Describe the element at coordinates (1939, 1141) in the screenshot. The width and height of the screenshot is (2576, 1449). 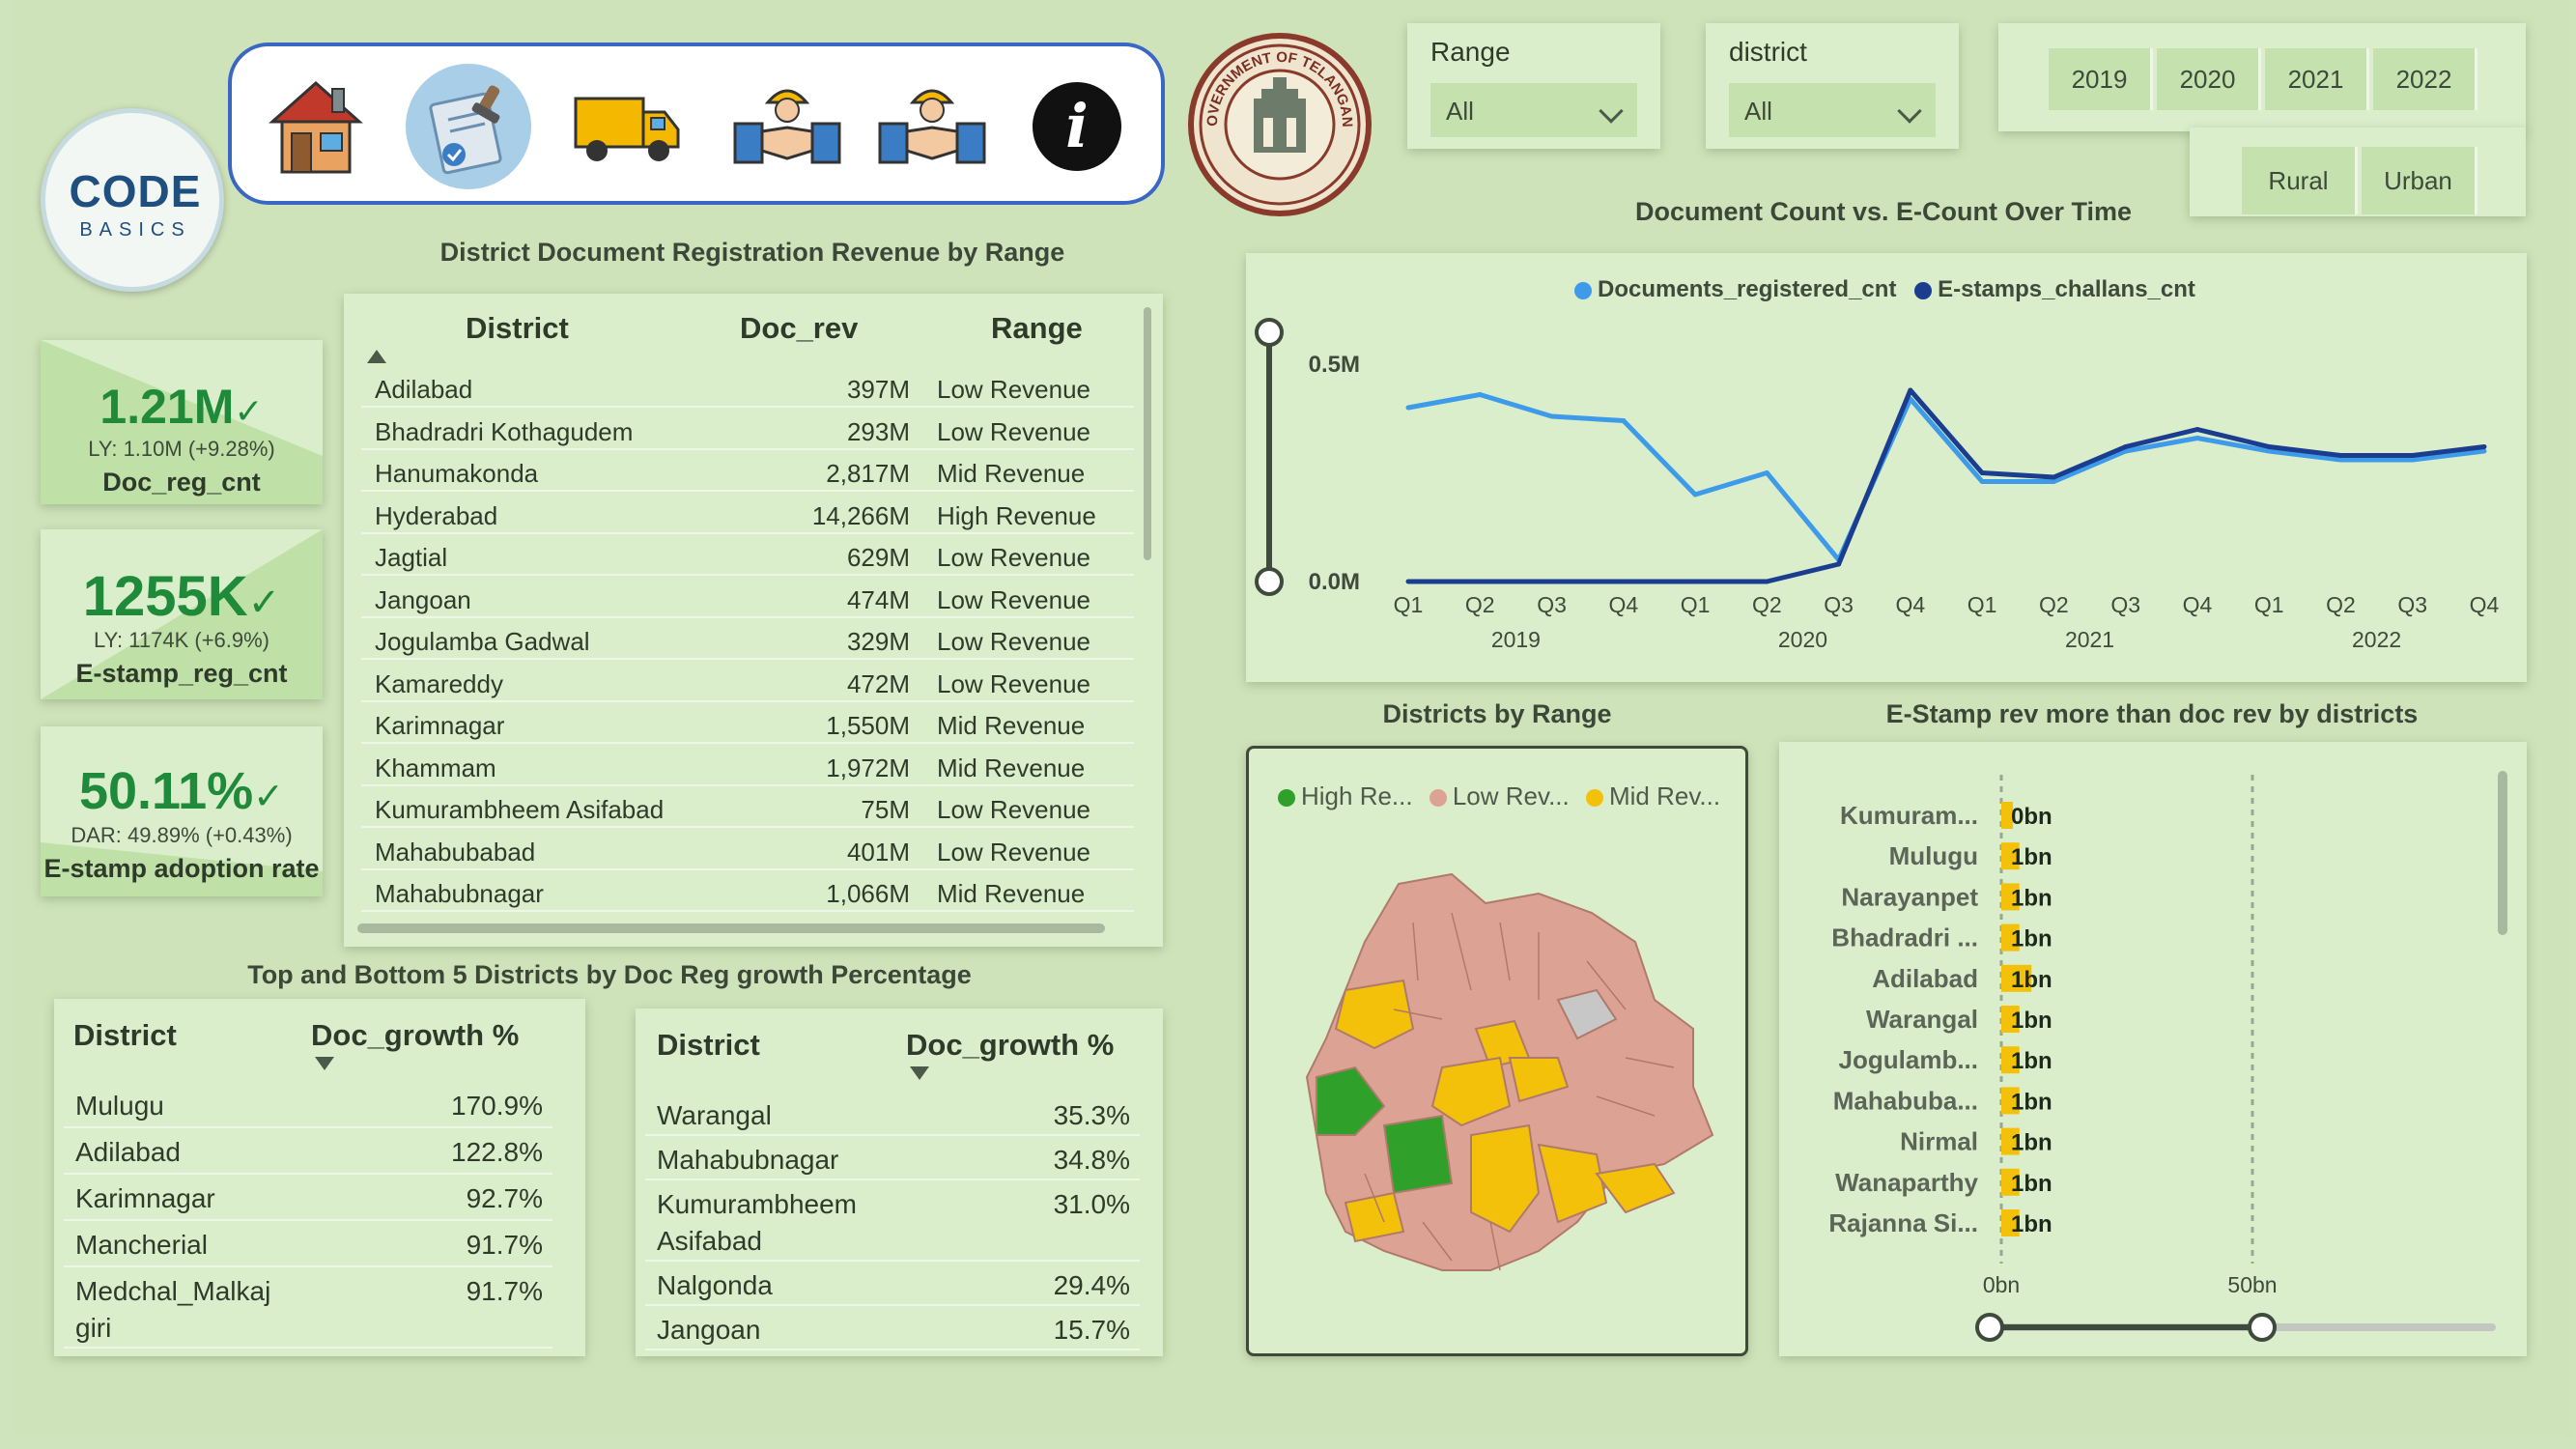
I see `category-label: Nirmal` at that location.